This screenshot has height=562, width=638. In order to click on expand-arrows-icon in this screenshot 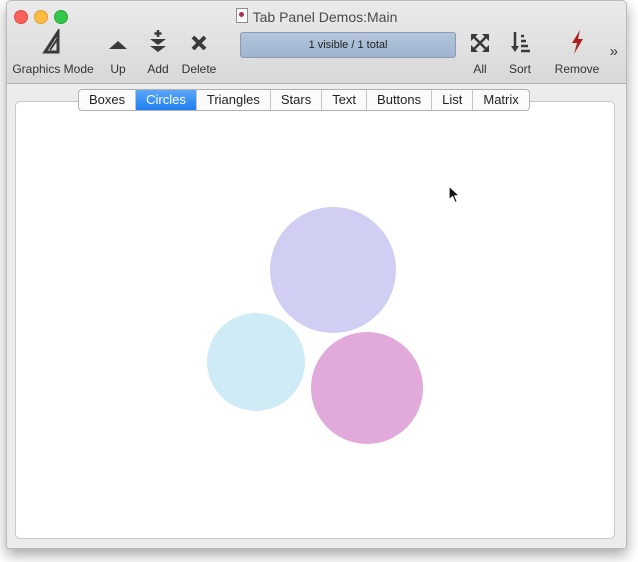, I will do `click(480, 43)`.